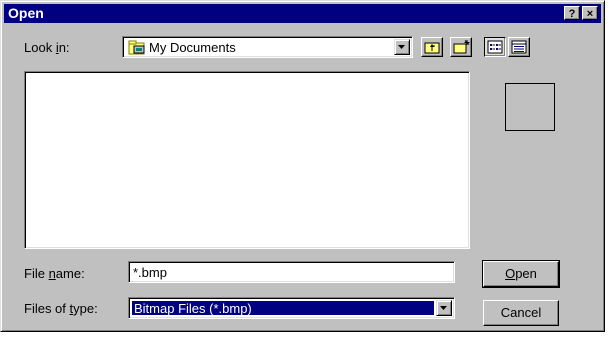 The width and height of the screenshot is (611, 338). I want to click on up-one-level-button, so click(432, 47).